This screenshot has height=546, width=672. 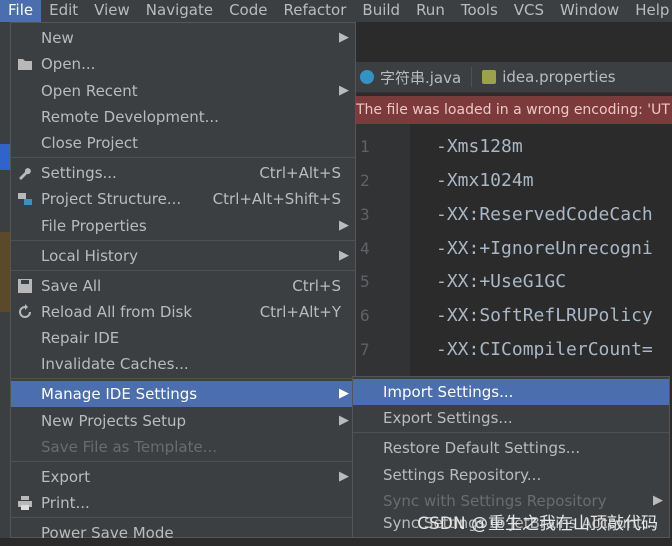 What do you see at coordinates (183, 199) in the screenshot?
I see `menu-item-project-structure: Project Structure... Ctrl+Alt+Shift+S` at bounding box center [183, 199].